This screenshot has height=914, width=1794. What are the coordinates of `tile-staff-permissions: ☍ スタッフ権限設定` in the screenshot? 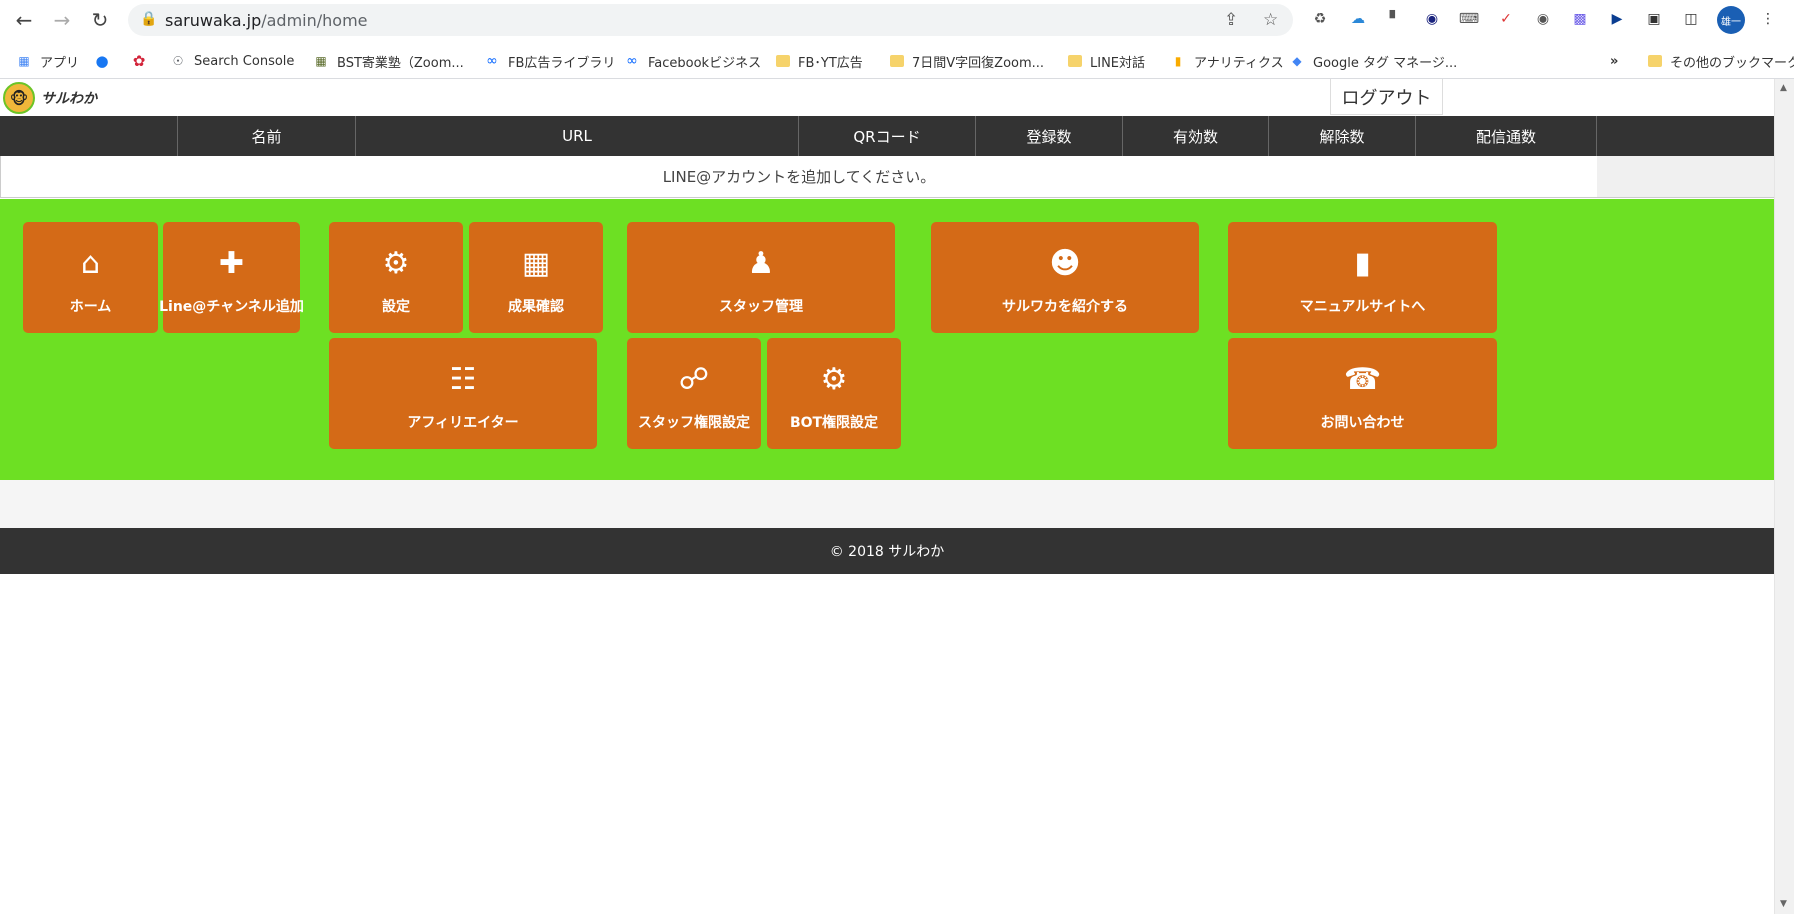 It's located at (694, 393).